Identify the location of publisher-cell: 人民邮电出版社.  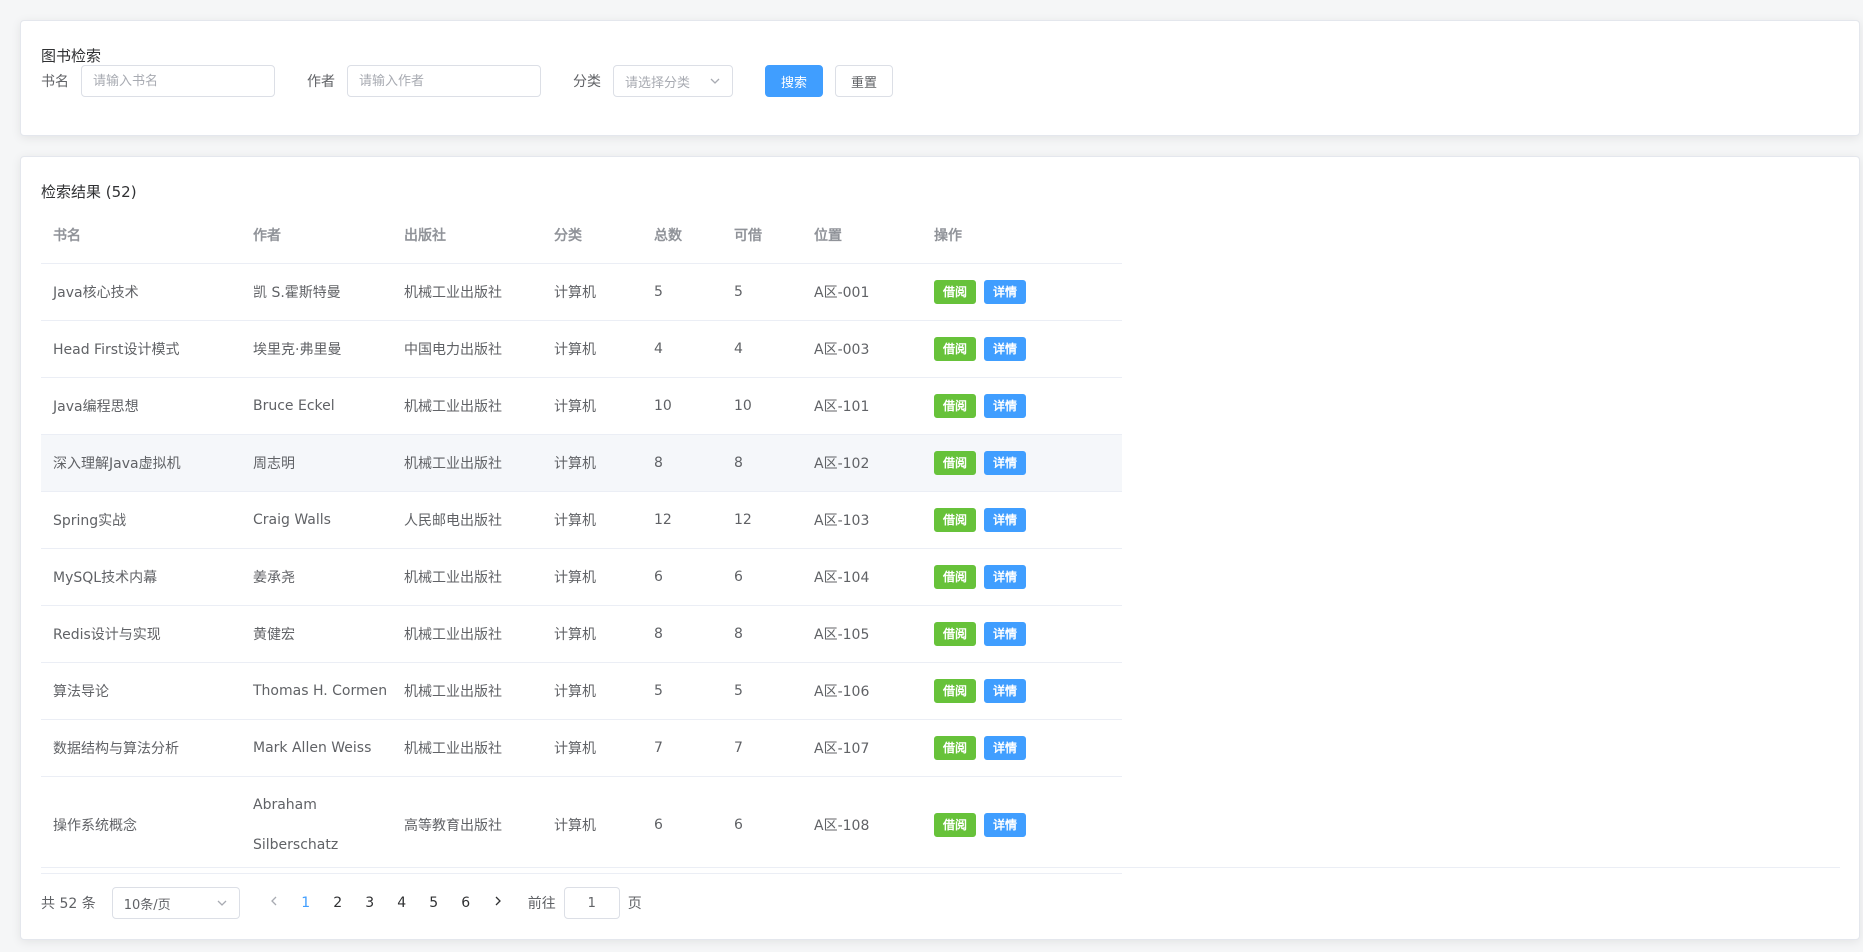
(467, 520).